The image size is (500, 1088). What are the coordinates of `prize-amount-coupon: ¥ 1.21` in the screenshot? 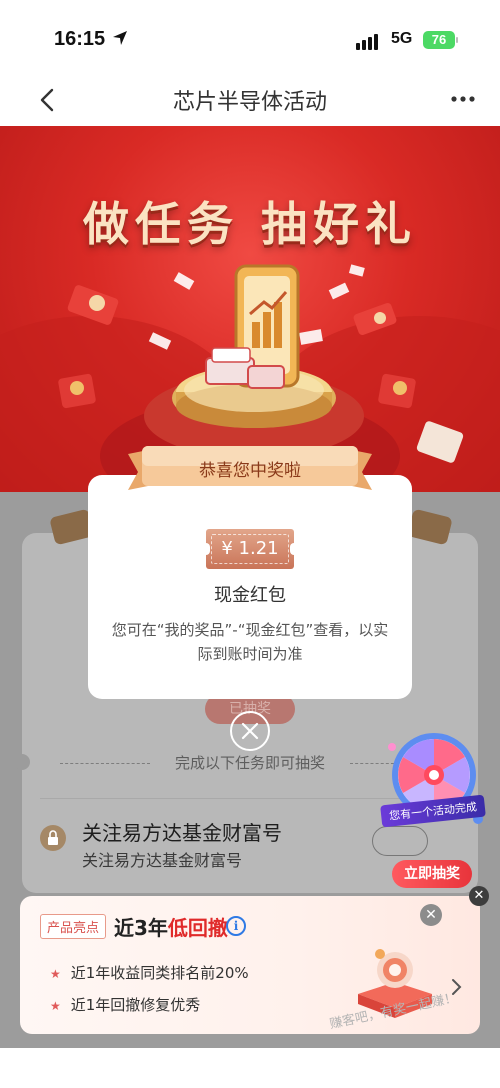 It's located at (250, 549).